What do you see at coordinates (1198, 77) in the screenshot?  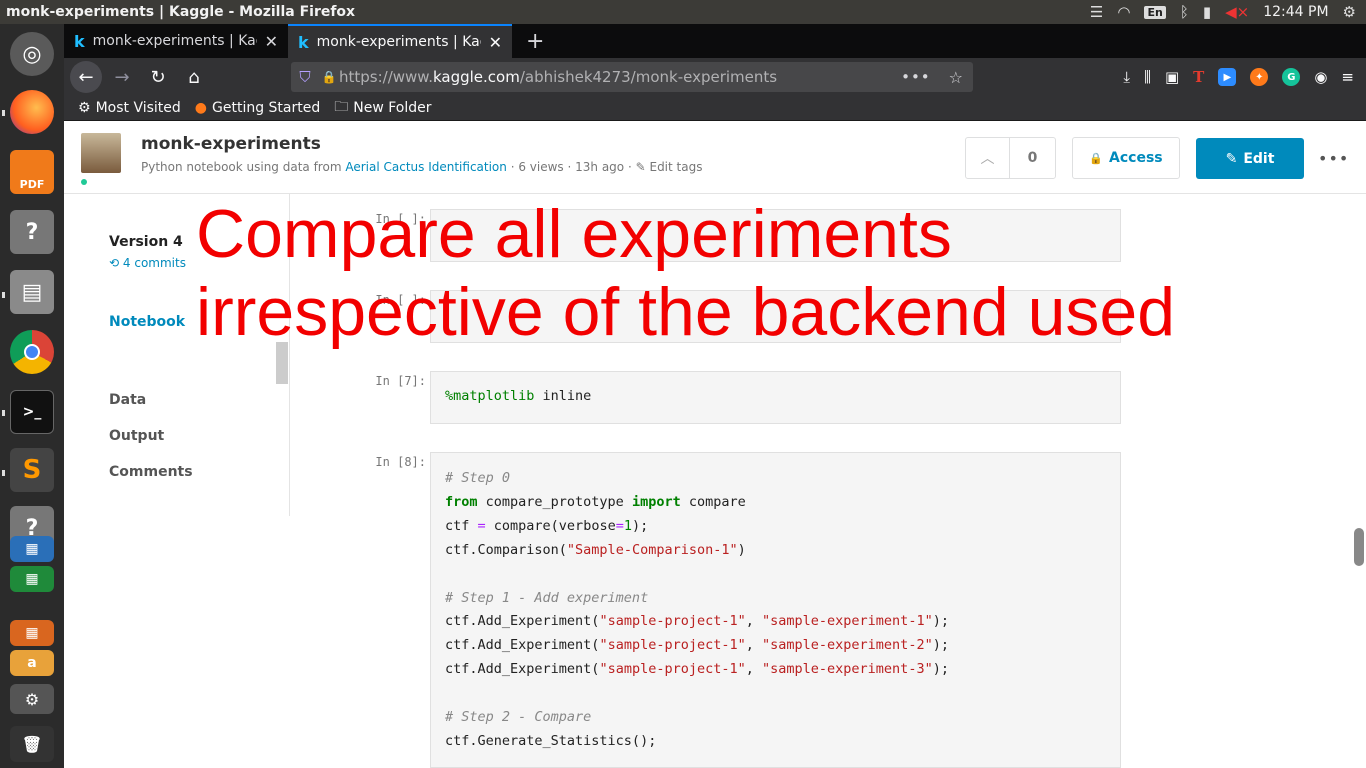 I see `extension-t-icon: T` at bounding box center [1198, 77].